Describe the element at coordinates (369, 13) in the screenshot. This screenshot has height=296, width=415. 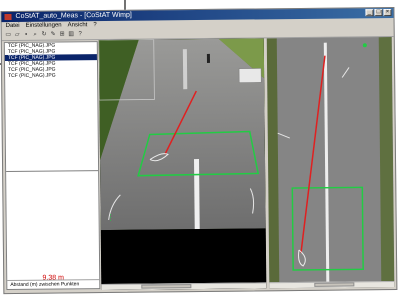
I see `minimize-button: _` at that location.